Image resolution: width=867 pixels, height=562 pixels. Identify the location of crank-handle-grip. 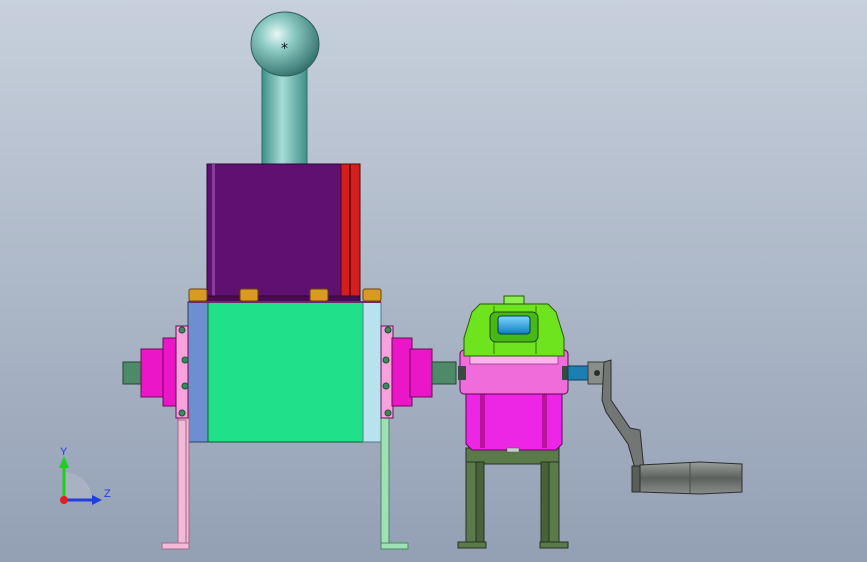
(691, 478).